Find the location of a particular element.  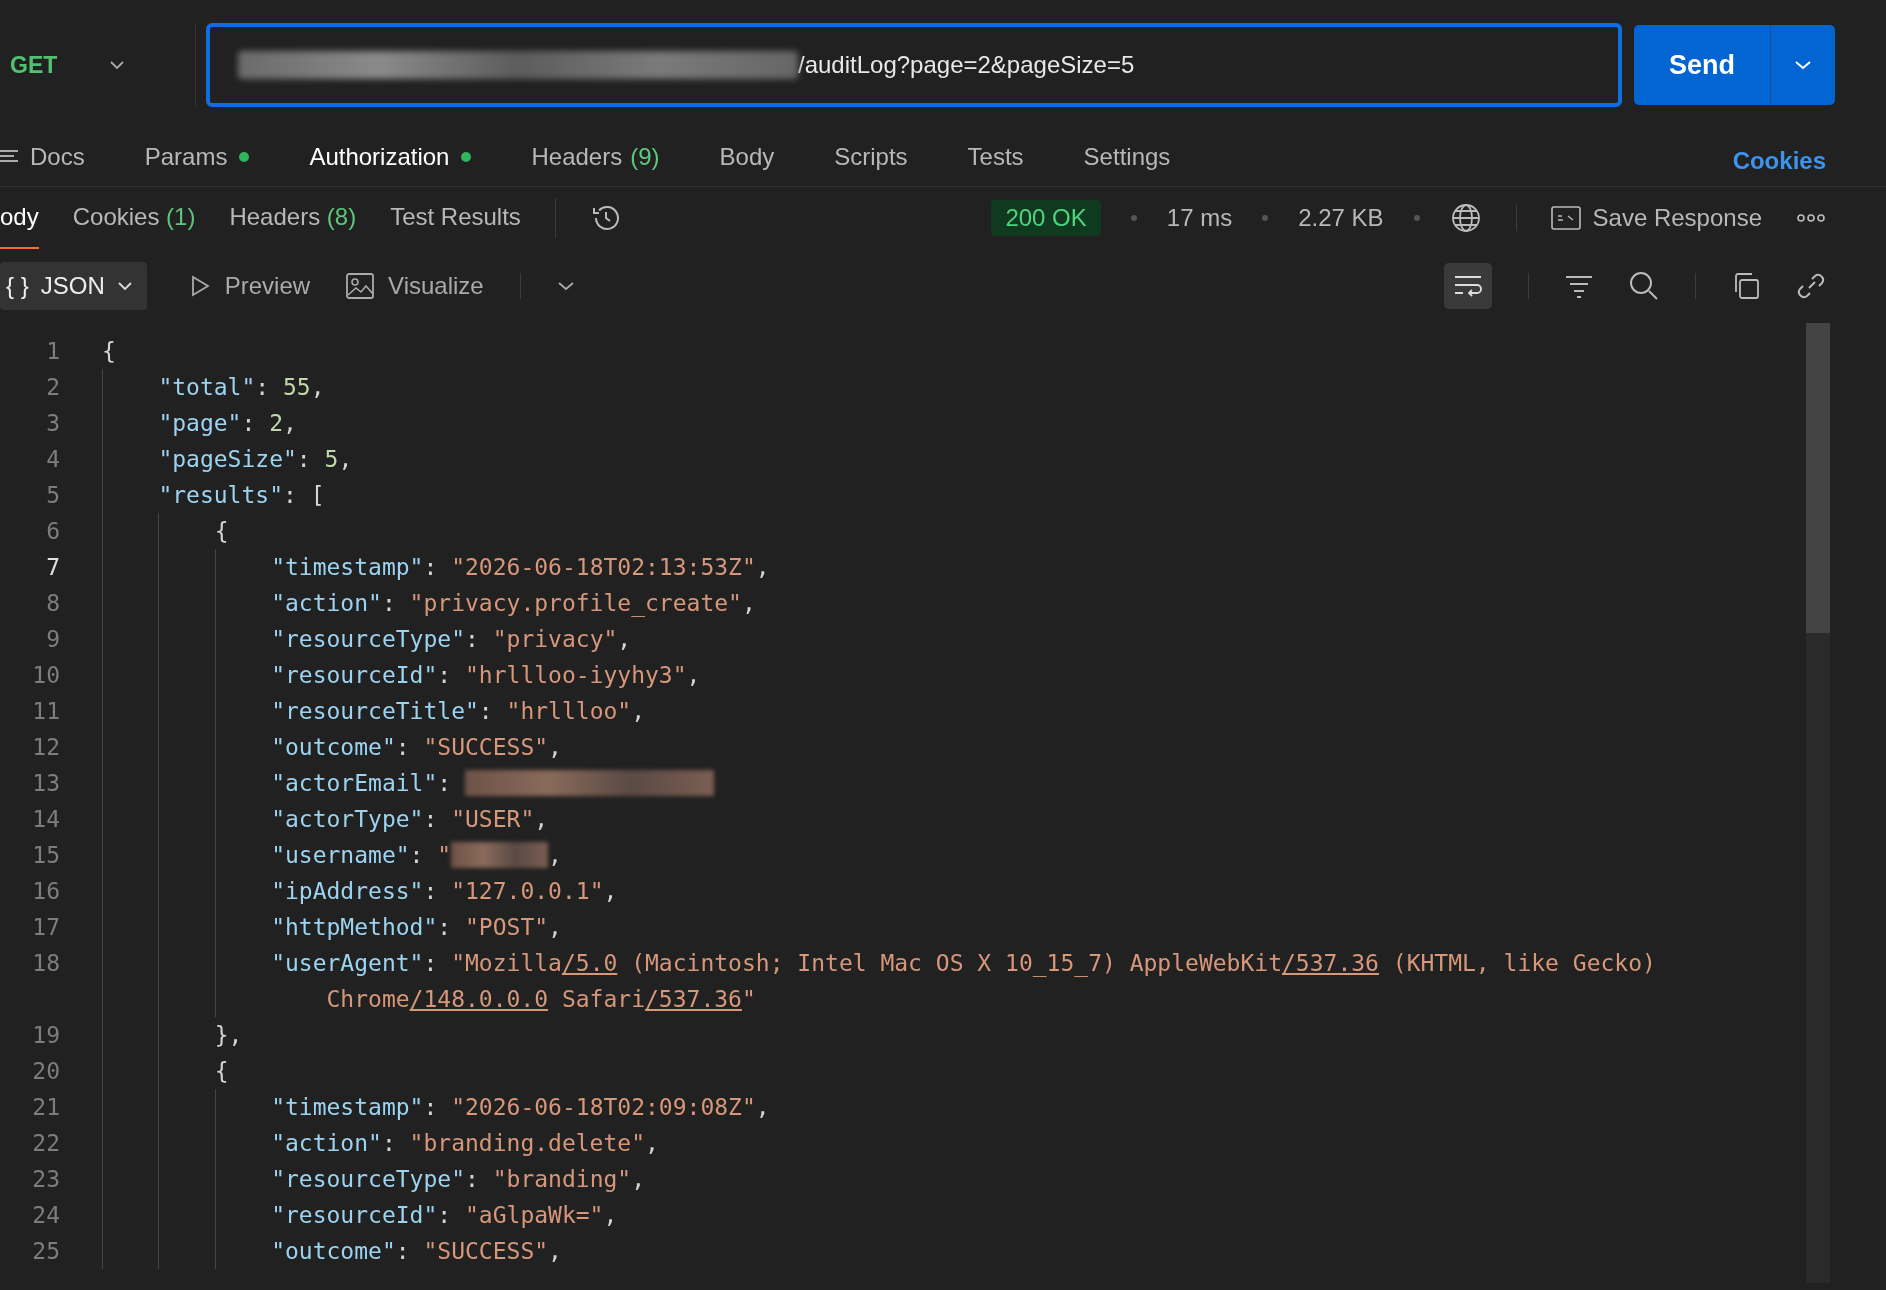

code-text: "resourceType": "privacy", is located at coordinates (451, 639).